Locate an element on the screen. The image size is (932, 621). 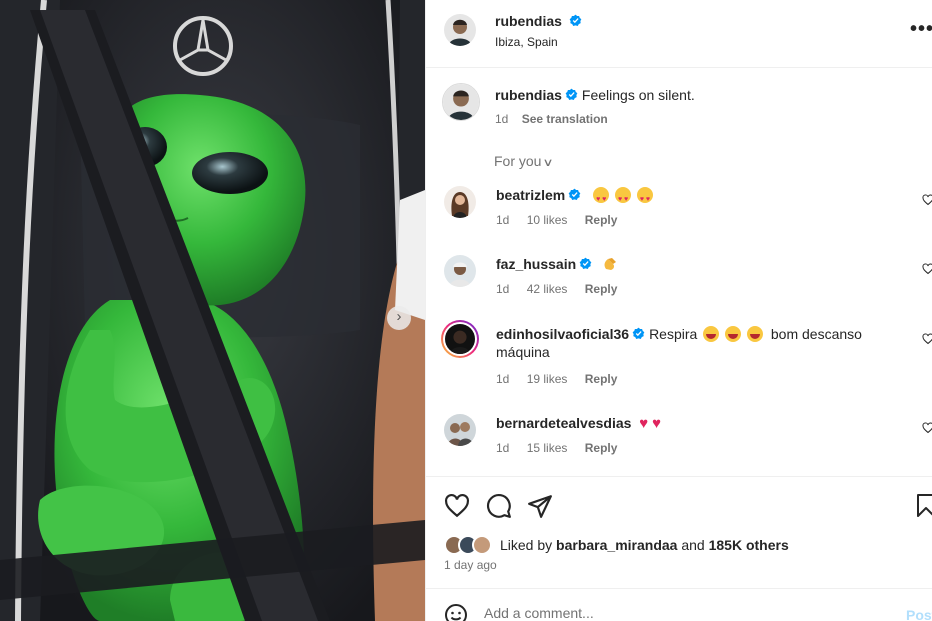
comment-likes: 15 likes is located at coordinates (547, 448).